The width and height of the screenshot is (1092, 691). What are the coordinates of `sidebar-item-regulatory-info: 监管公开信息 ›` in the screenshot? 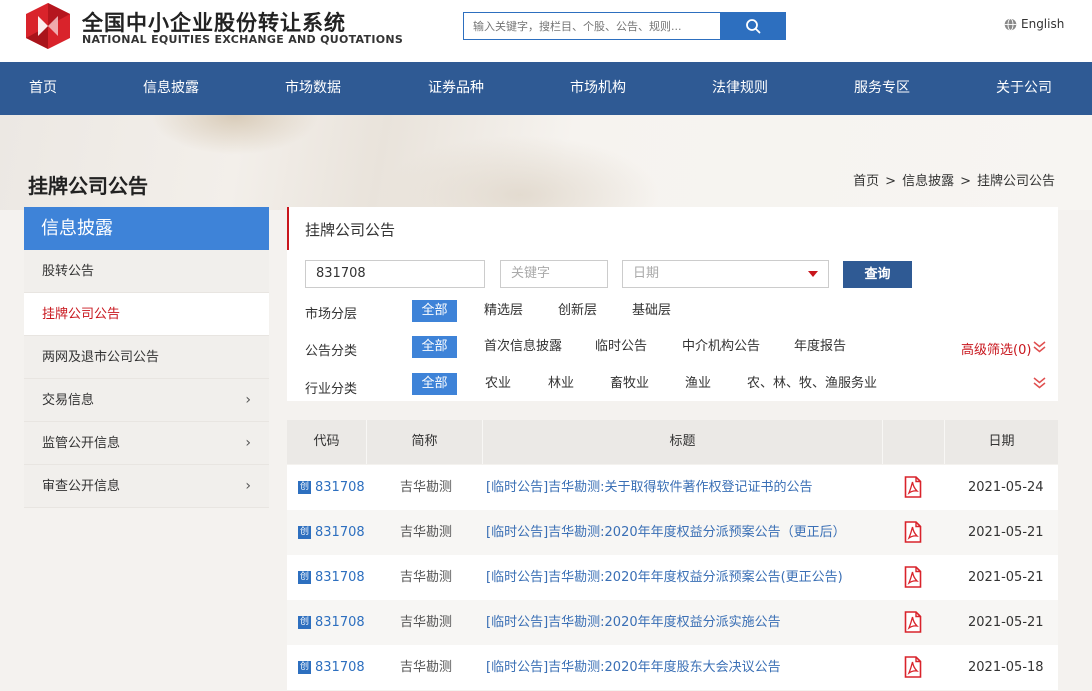 It's located at (146, 443).